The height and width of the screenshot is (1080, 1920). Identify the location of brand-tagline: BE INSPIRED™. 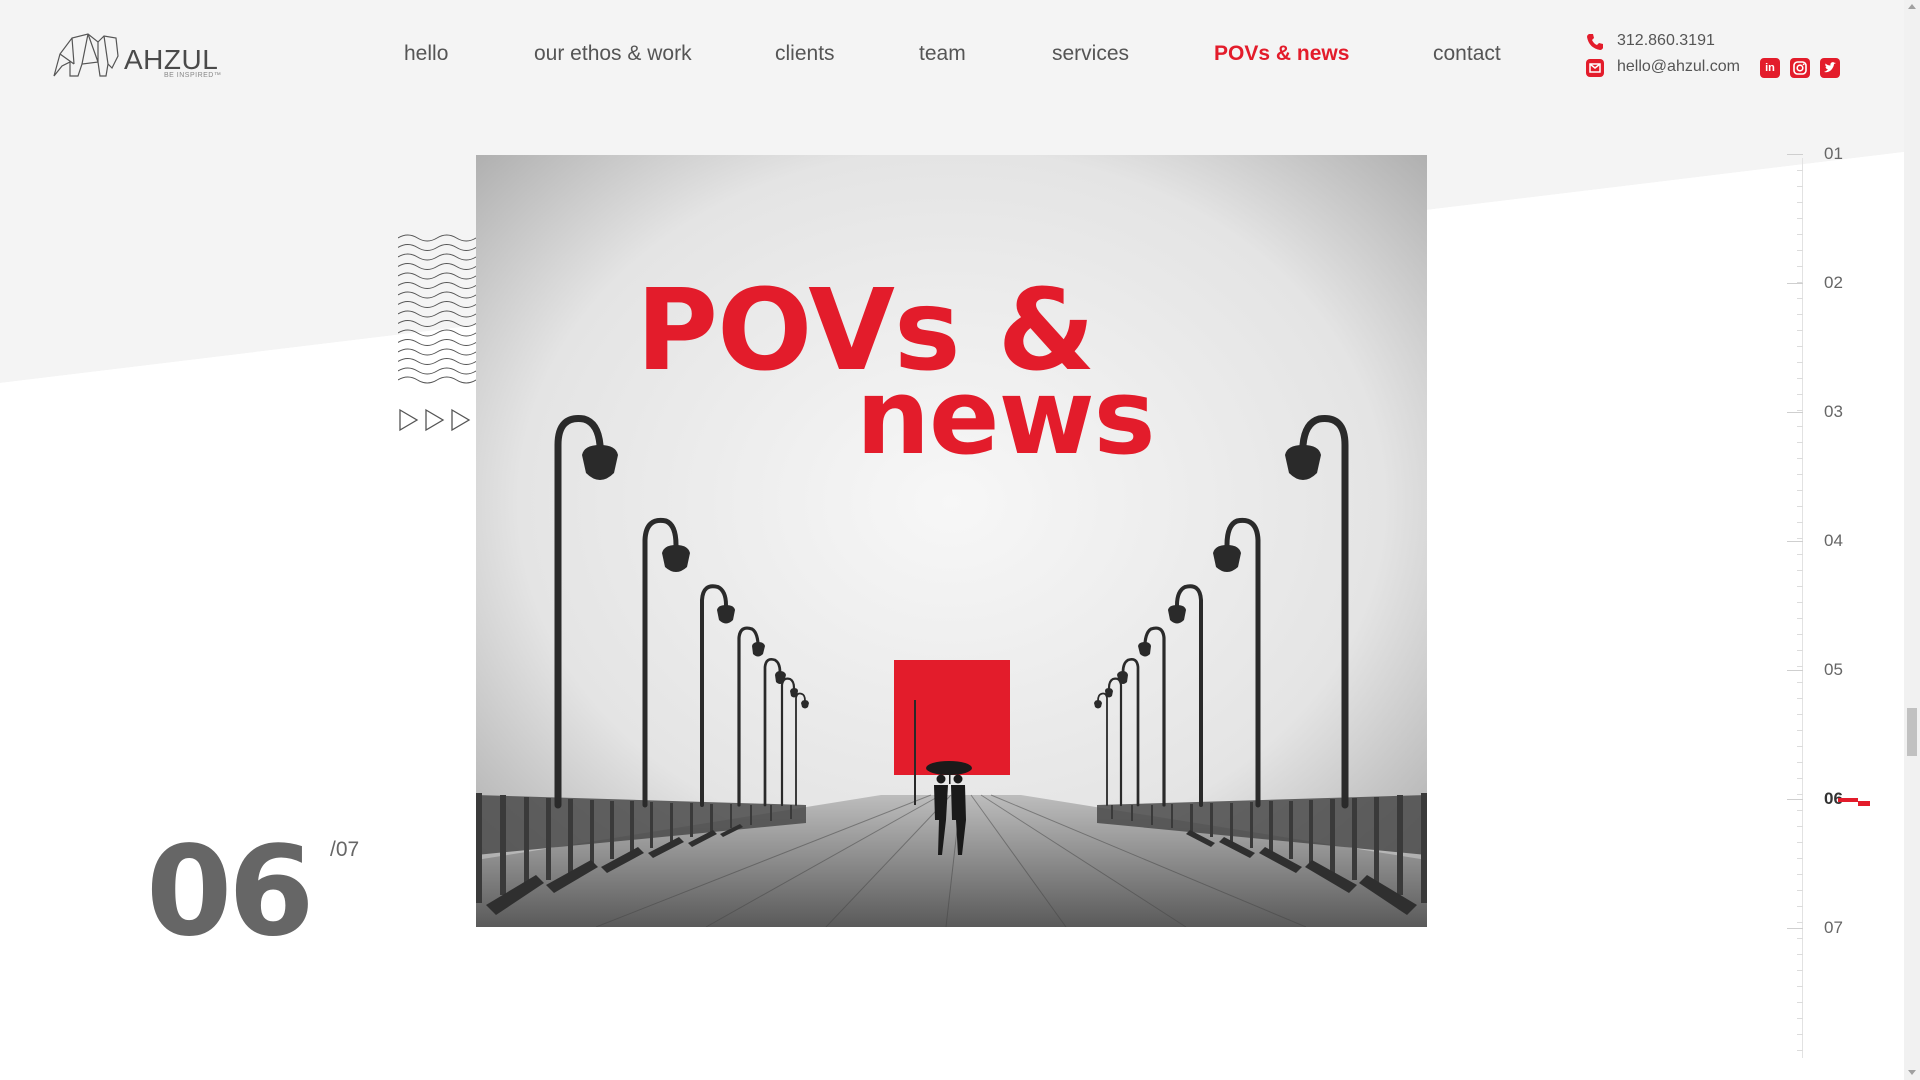
(193, 75).